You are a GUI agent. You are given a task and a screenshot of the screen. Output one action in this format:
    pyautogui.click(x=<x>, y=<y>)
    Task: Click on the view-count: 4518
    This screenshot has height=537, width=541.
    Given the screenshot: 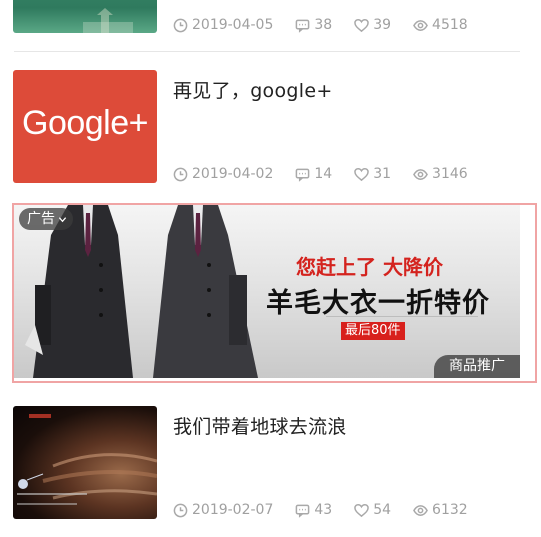 What is the action you would take?
    pyautogui.click(x=440, y=25)
    